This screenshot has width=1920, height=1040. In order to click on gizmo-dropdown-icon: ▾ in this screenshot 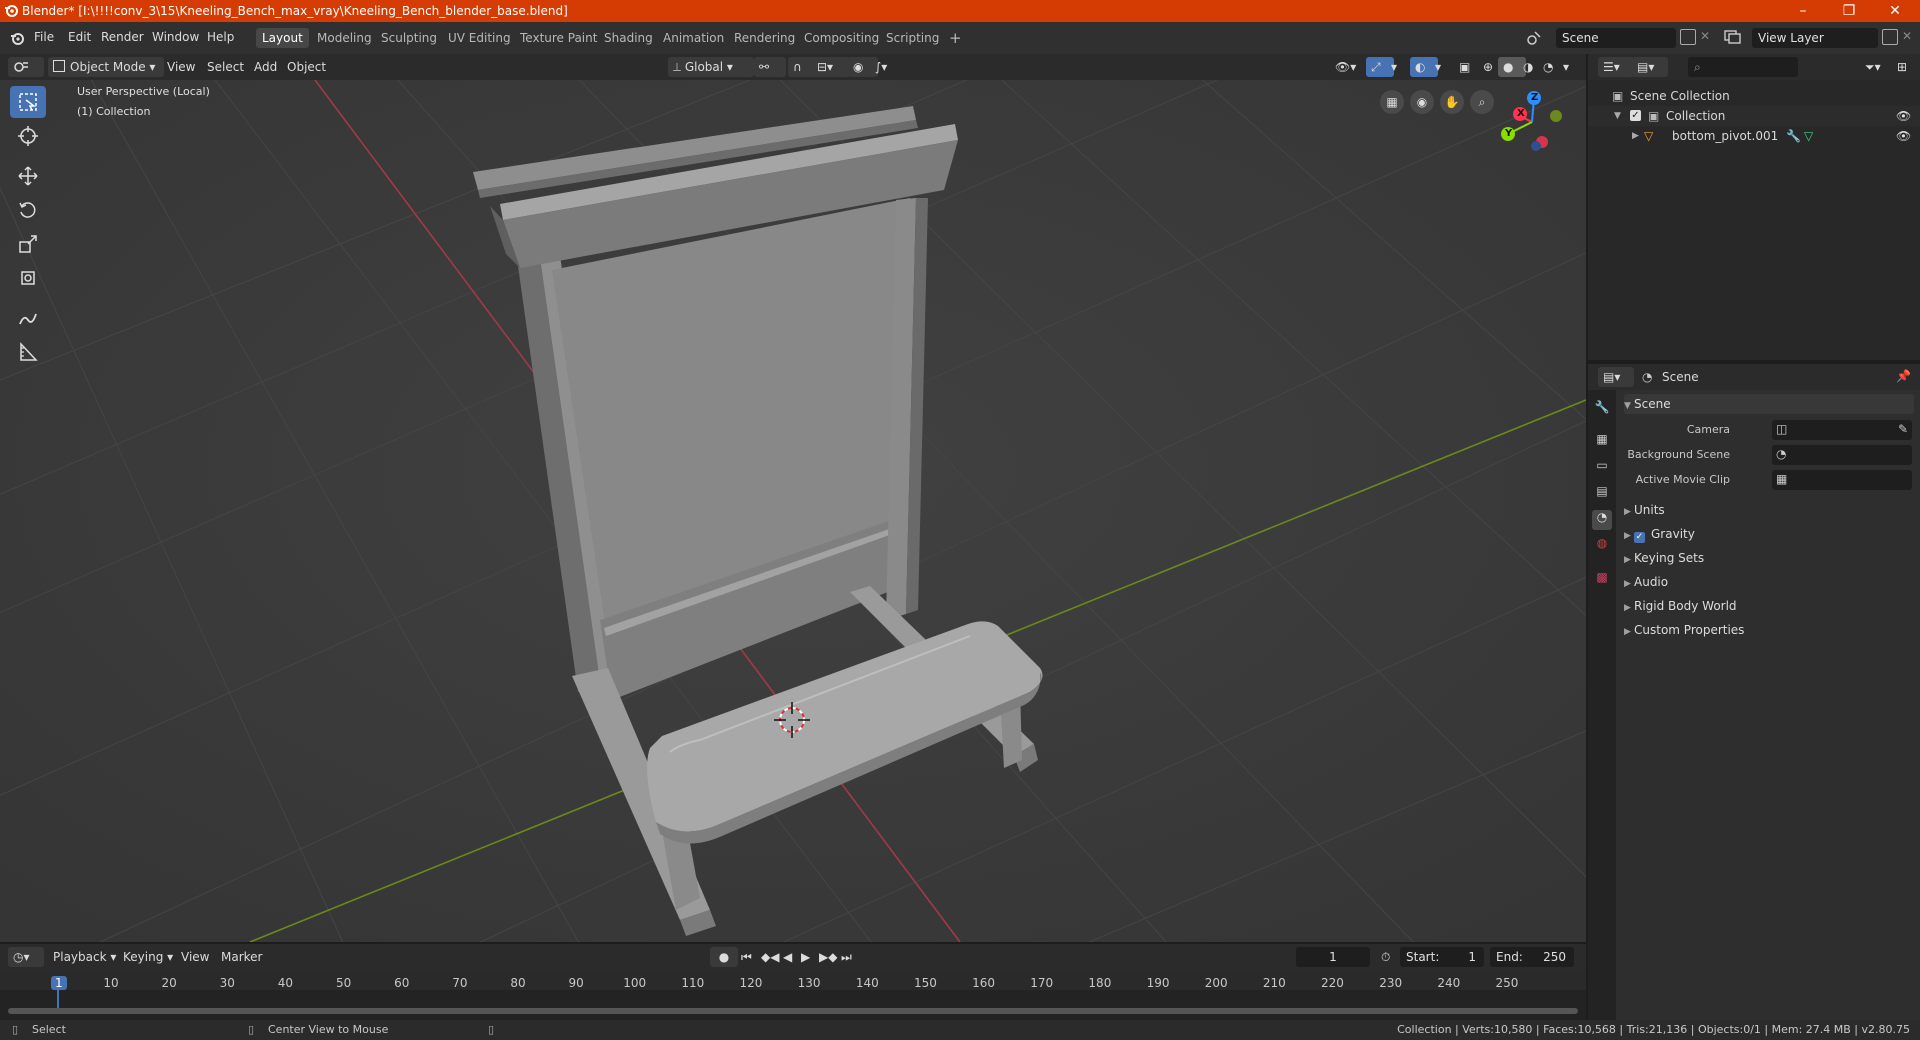, I will do `click(1398, 67)`.